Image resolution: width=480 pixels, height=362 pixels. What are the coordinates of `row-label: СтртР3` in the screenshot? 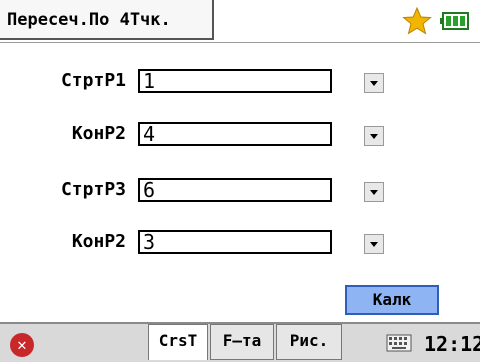 It's located at (93, 189).